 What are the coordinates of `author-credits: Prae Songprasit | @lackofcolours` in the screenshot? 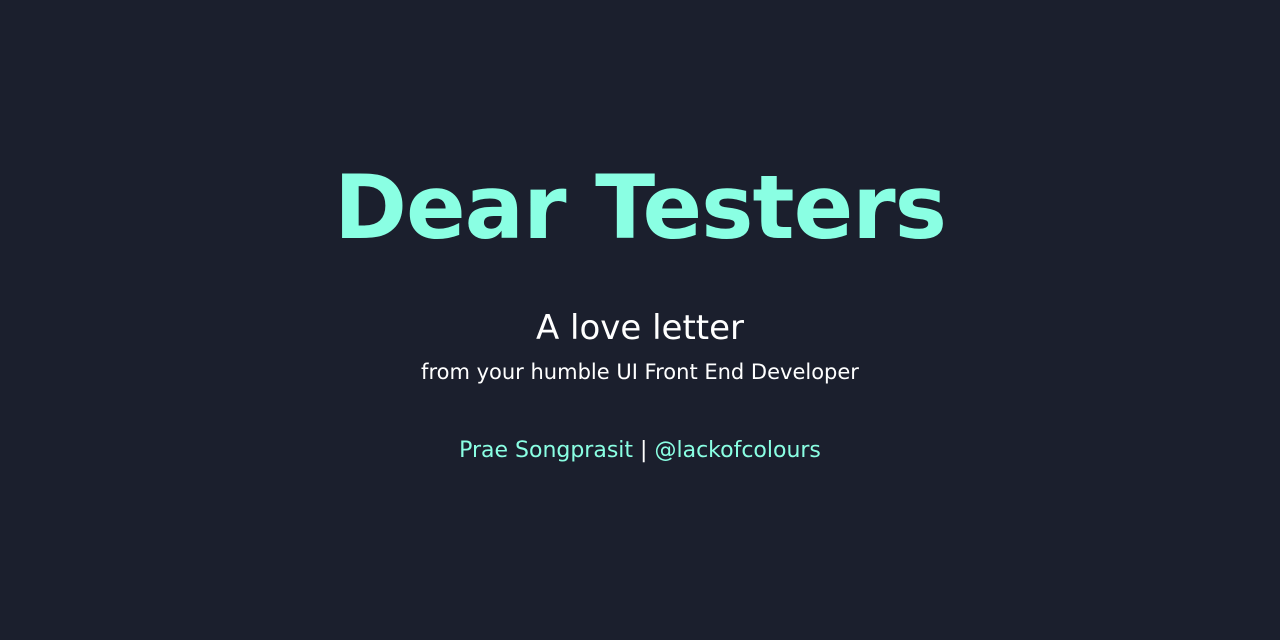 It's located at (640, 451).